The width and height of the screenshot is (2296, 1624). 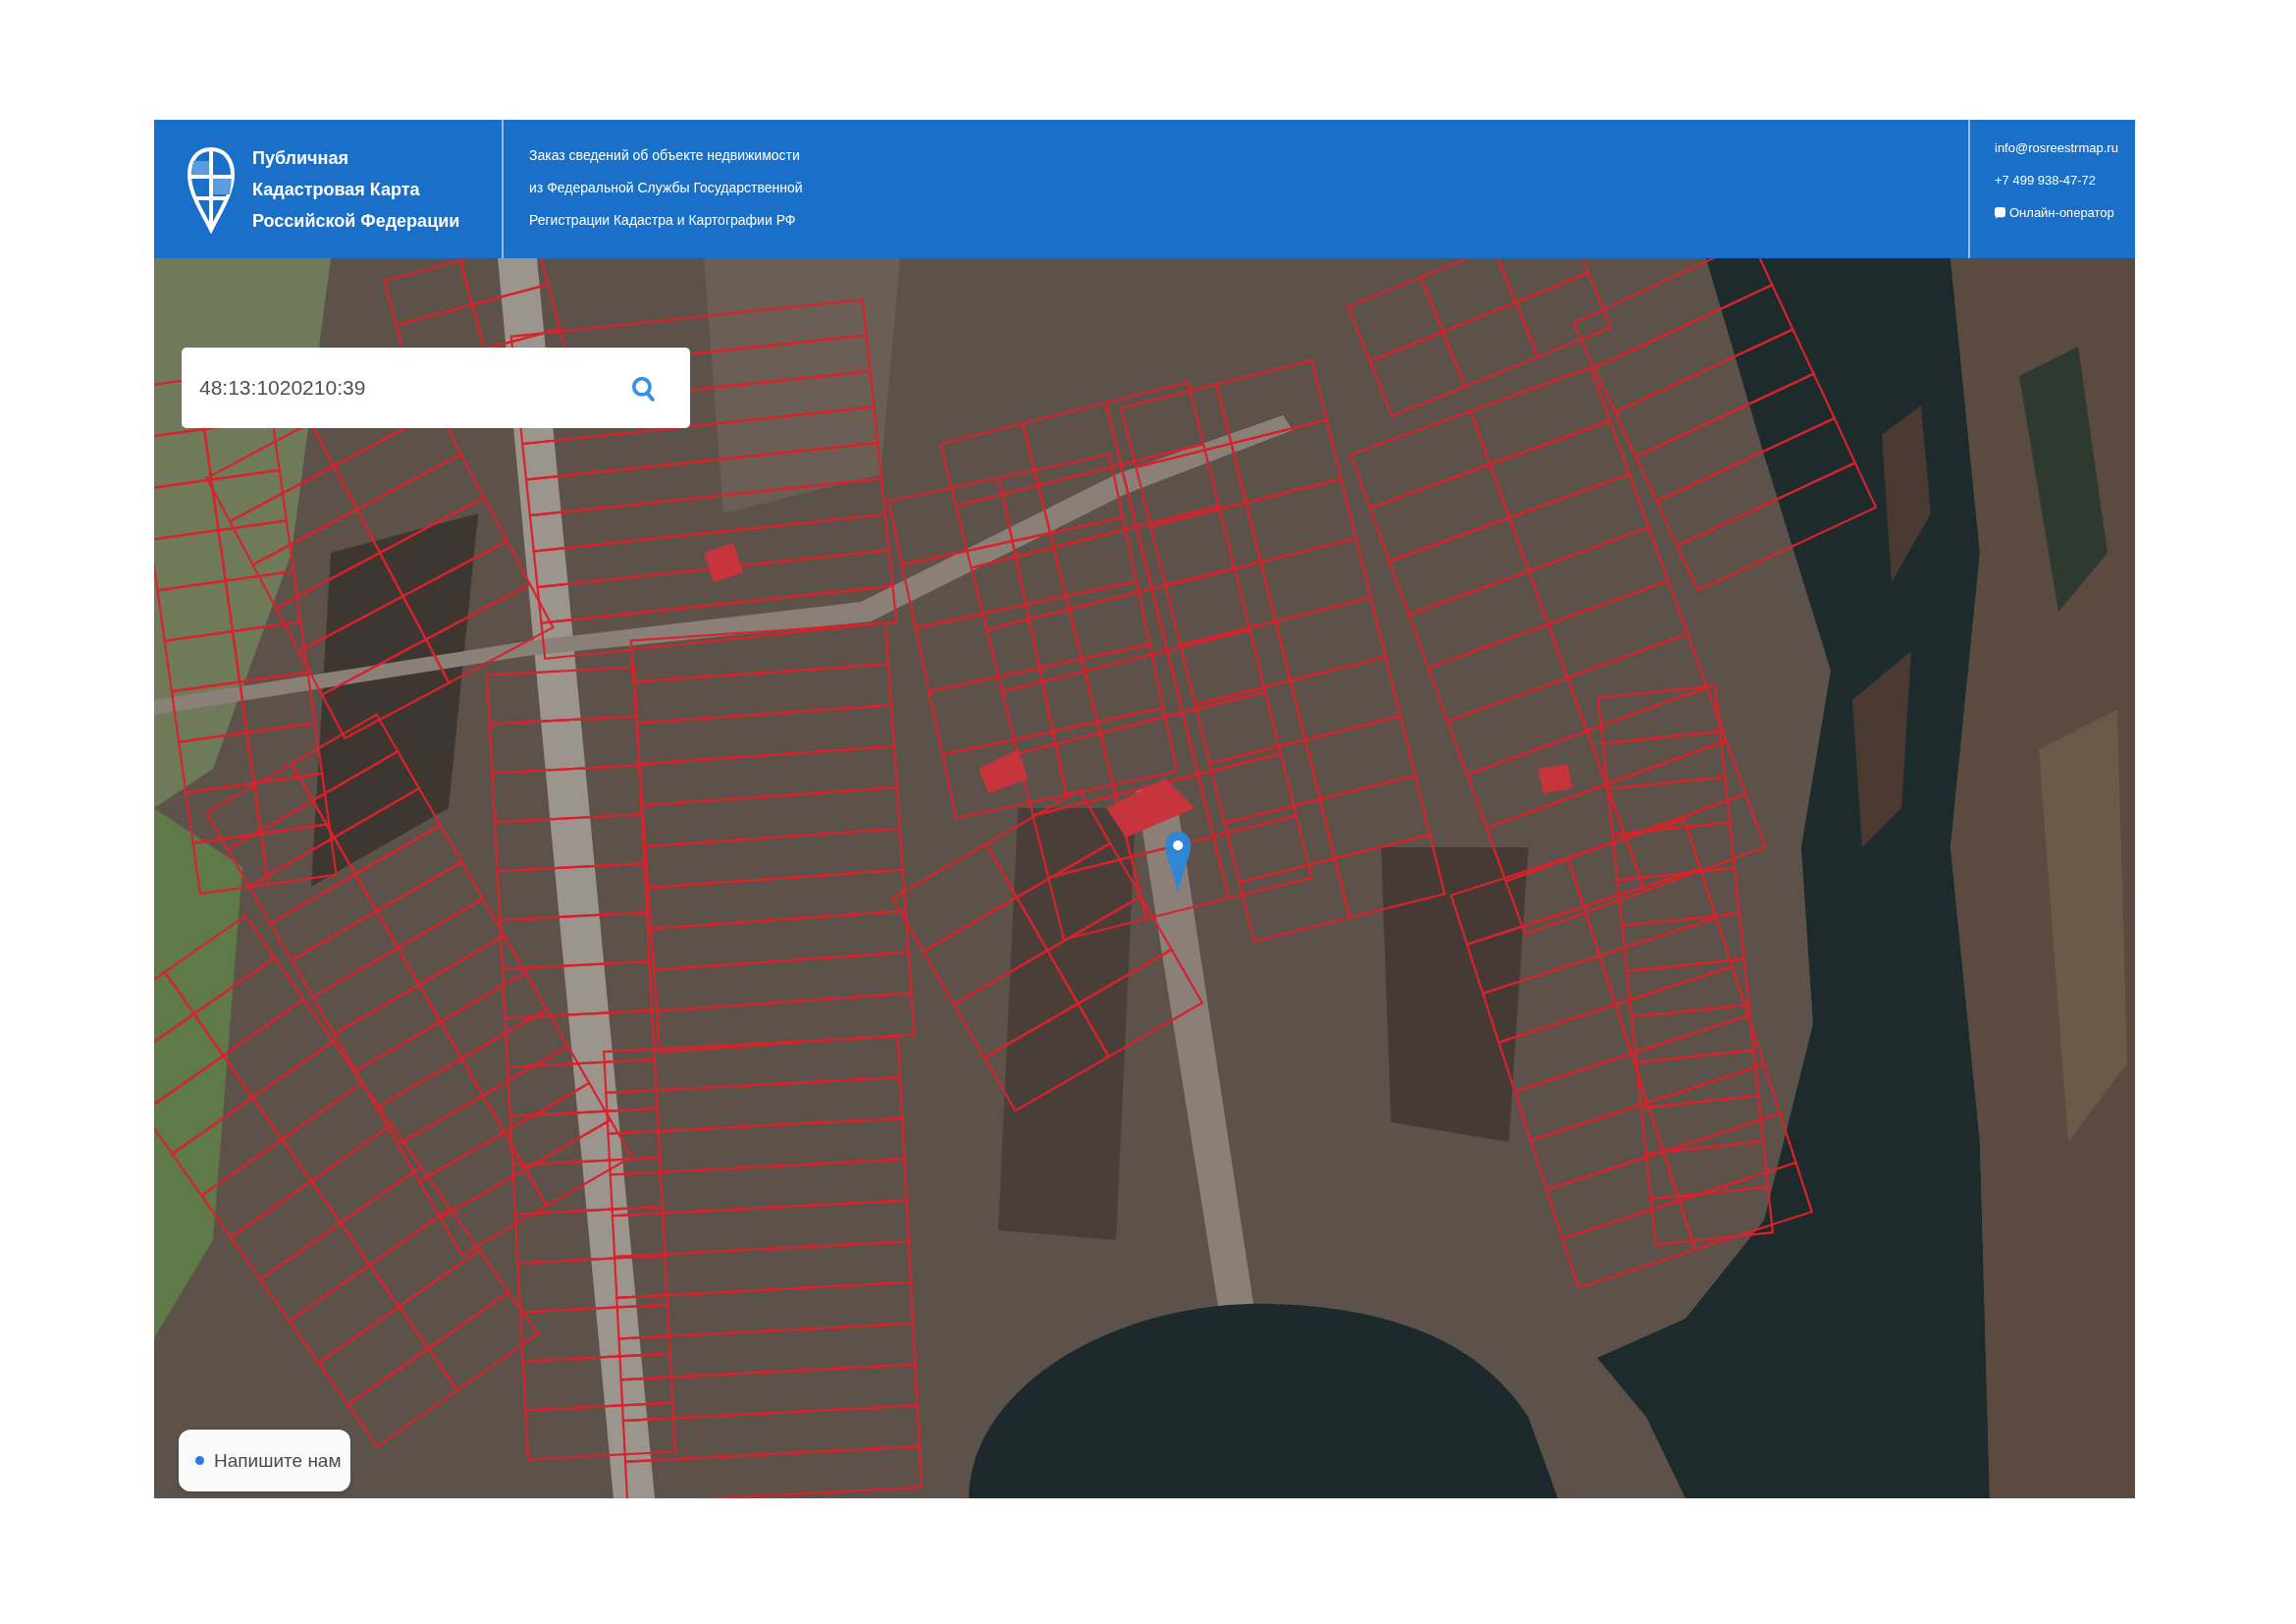 What do you see at coordinates (2054, 212) in the screenshot?
I see `online-operator-link: Онлайн-оператор` at bounding box center [2054, 212].